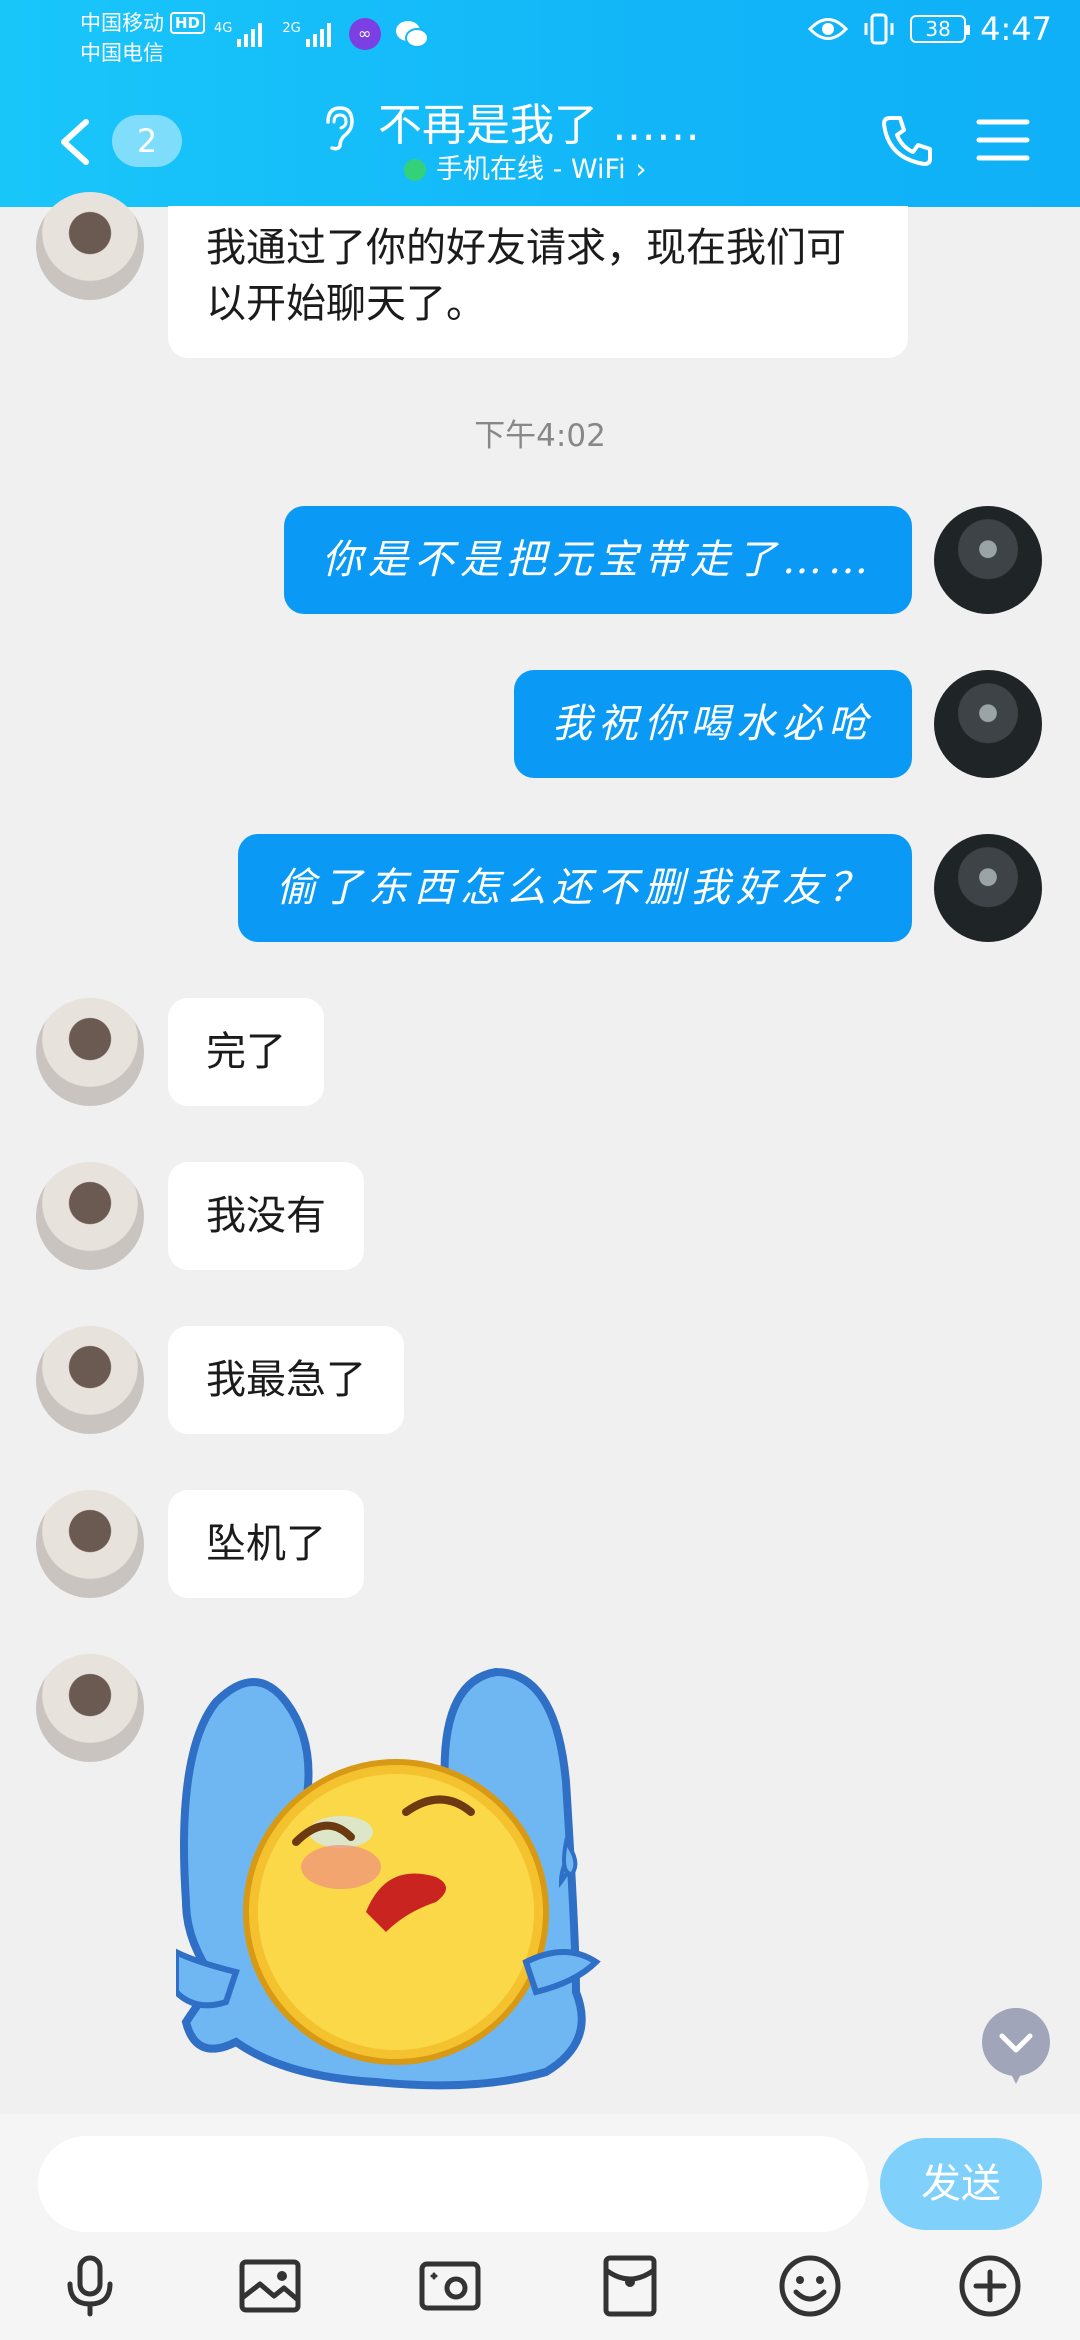  What do you see at coordinates (306, 34) in the screenshot?
I see `signal-2-icon: 2G` at bounding box center [306, 34].